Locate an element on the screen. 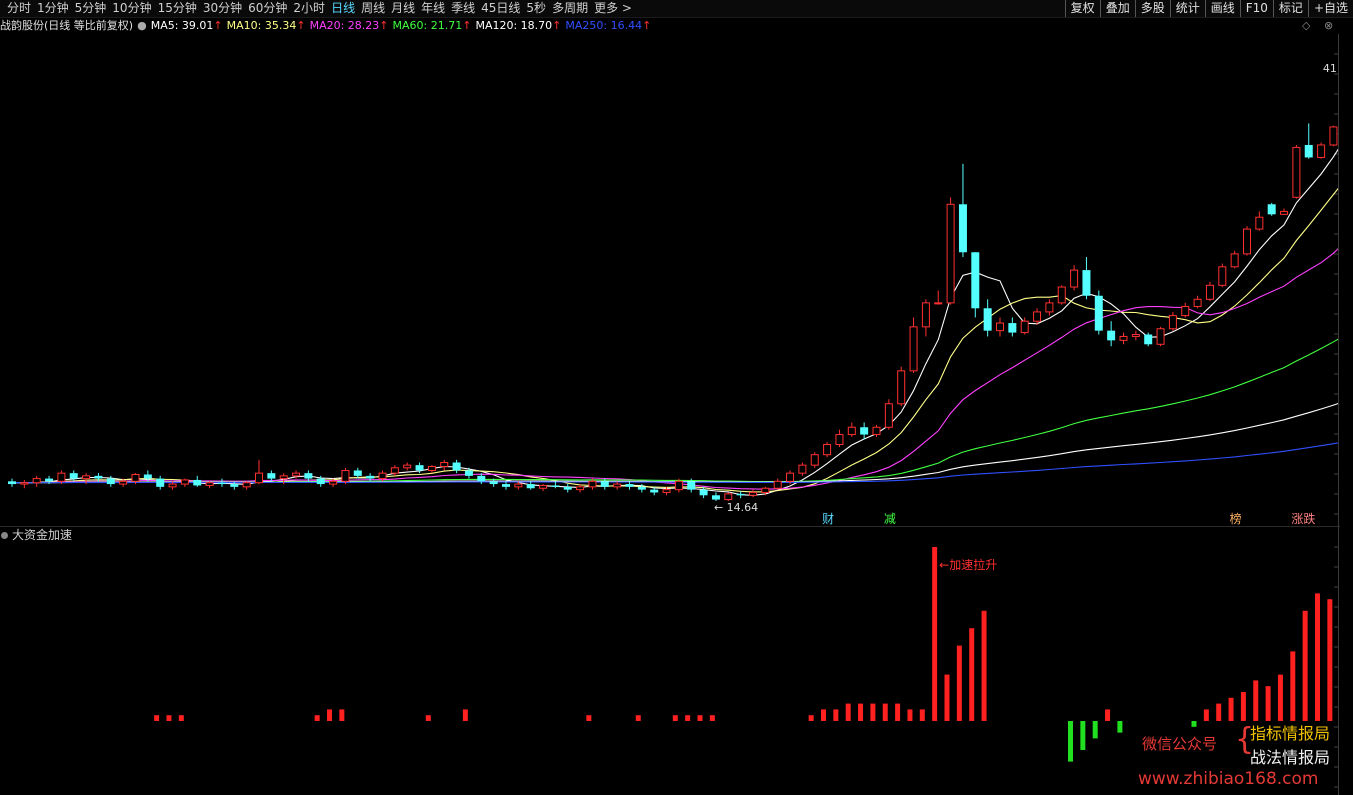 This screenshot has height=795, width=1353. period-tab: 季线 is located at coordinates (463, 8).